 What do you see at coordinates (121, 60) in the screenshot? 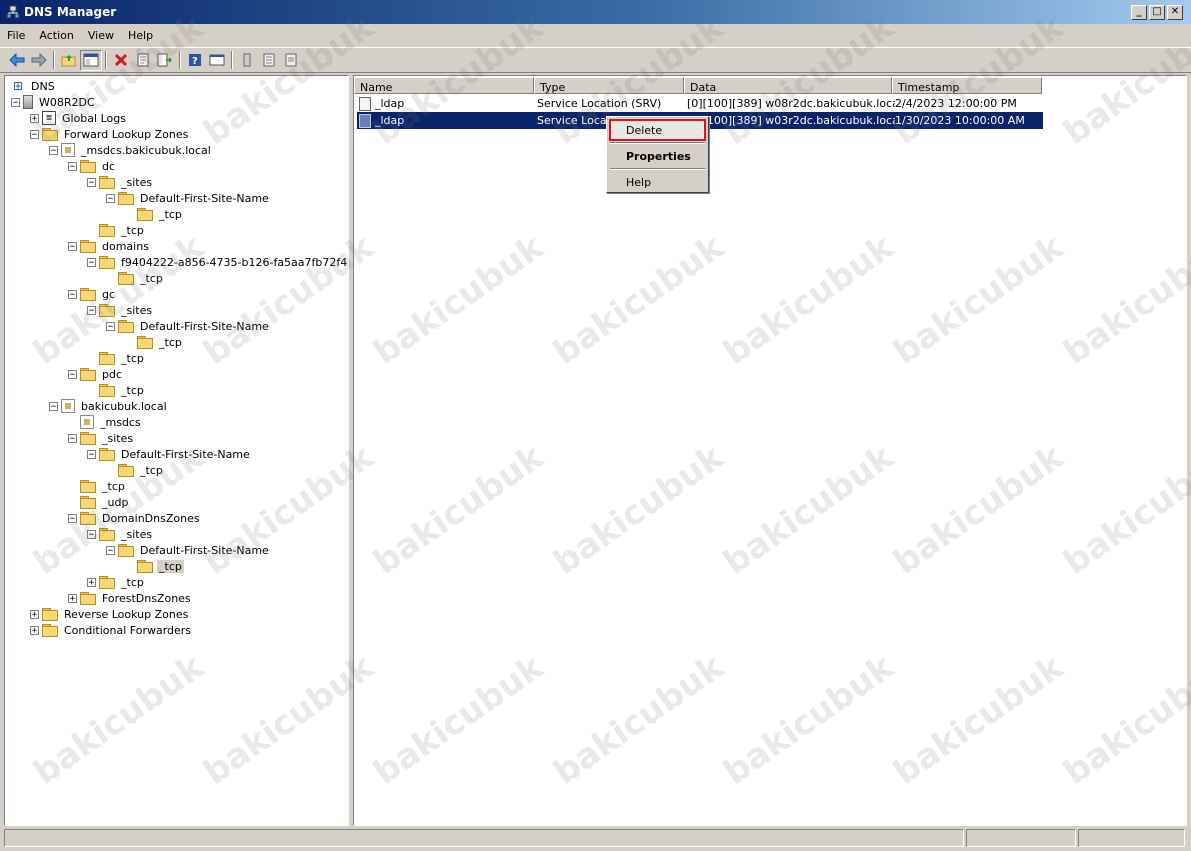
I see `delete-icon` at bounding box center [121, 60].